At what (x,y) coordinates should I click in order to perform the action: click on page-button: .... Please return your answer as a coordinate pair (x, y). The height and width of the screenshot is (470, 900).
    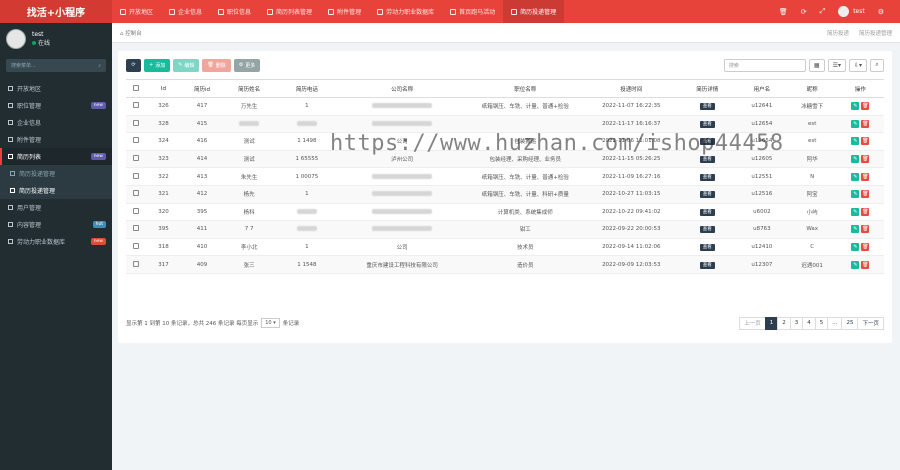
    Looking at the image, I should click on (835, 323).